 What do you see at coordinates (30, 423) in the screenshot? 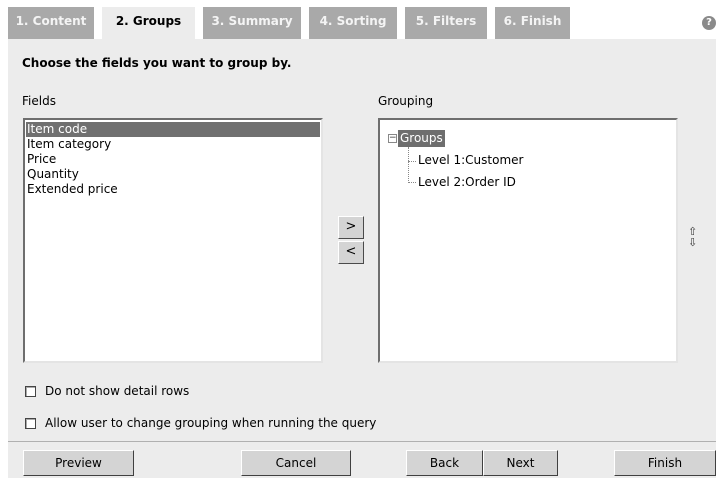
I see `allow-change-grouping-checkbox` at bounding box center [30, 423].